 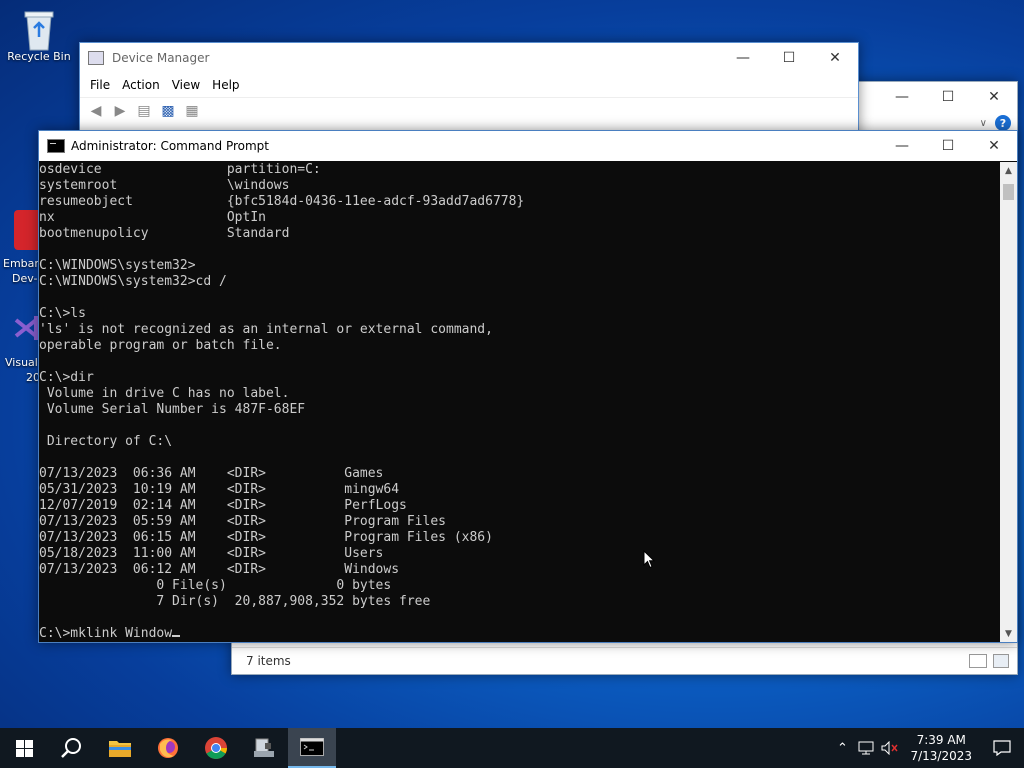 I want to click on console-line: systemroot \windows, so click(x=164, y=185).